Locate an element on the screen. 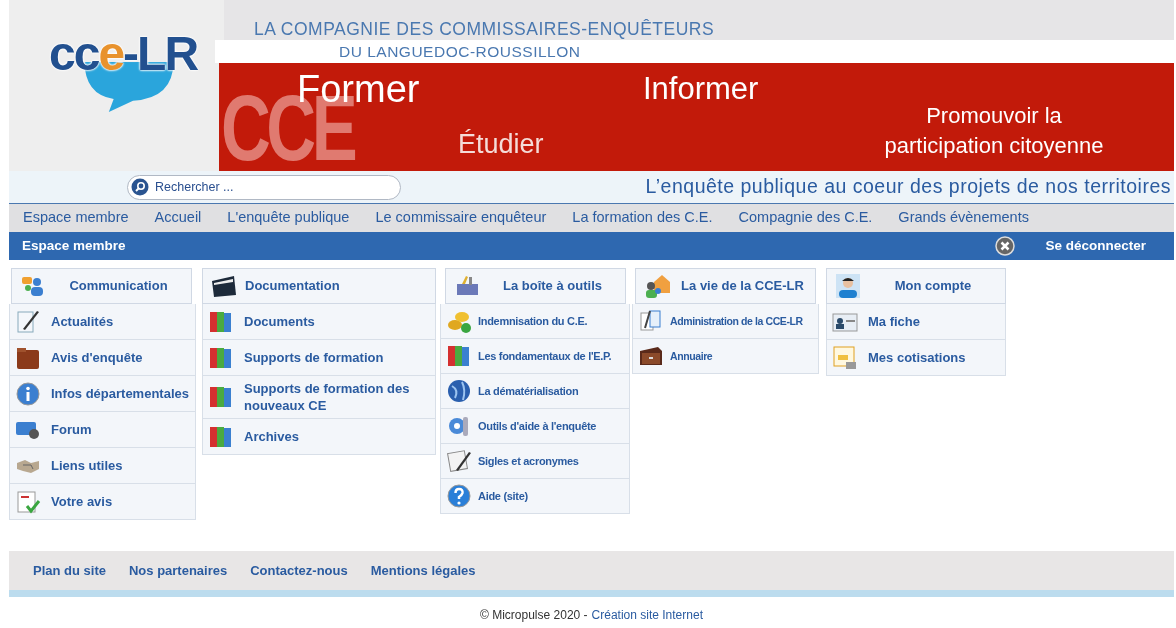 Image resolution: width=1176 pixels, height=628 pixels. nav-link: Espace membre is located at coordinates (76, 218).